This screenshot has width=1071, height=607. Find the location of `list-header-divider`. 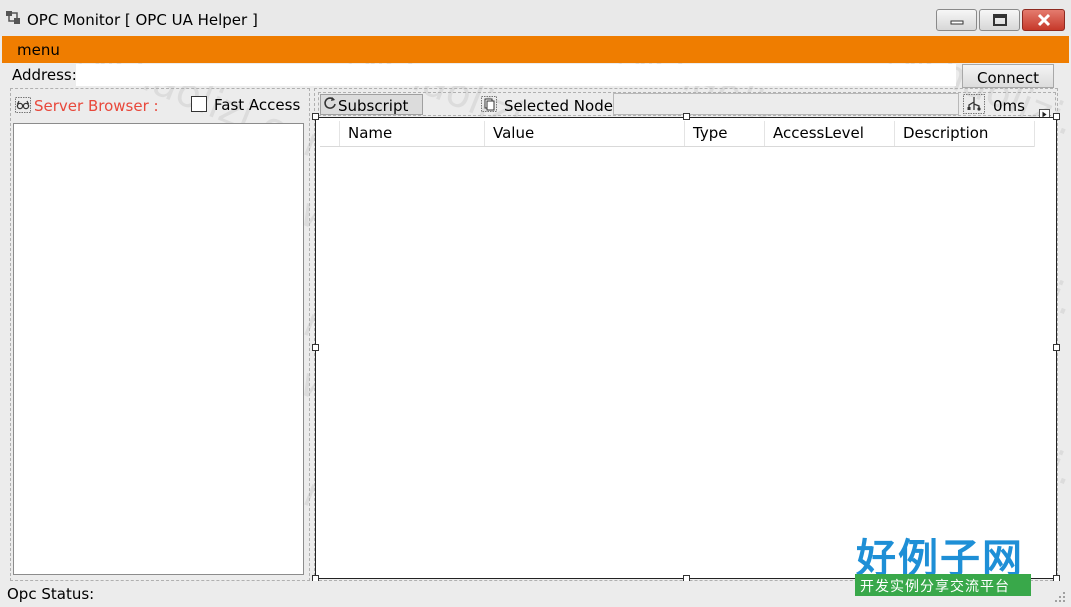

list-header-divider is located at coordinates (677, 146).